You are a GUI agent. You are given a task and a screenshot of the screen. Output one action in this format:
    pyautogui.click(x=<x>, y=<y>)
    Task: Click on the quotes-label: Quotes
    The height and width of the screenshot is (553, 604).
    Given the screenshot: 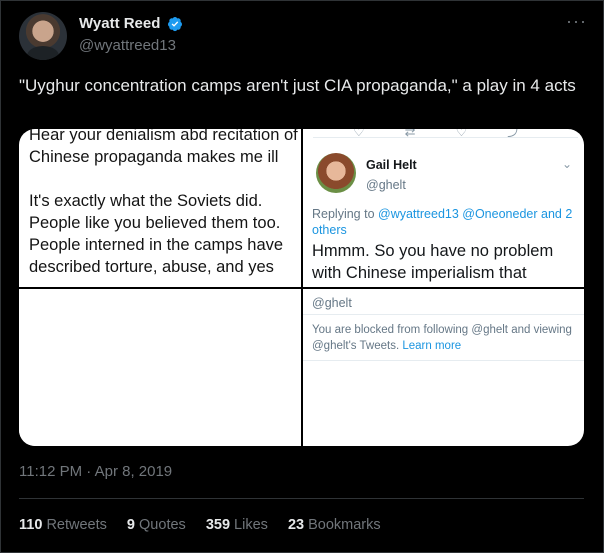 What is the action you would take?
    pyautogui.click(x=162, y=525)
    